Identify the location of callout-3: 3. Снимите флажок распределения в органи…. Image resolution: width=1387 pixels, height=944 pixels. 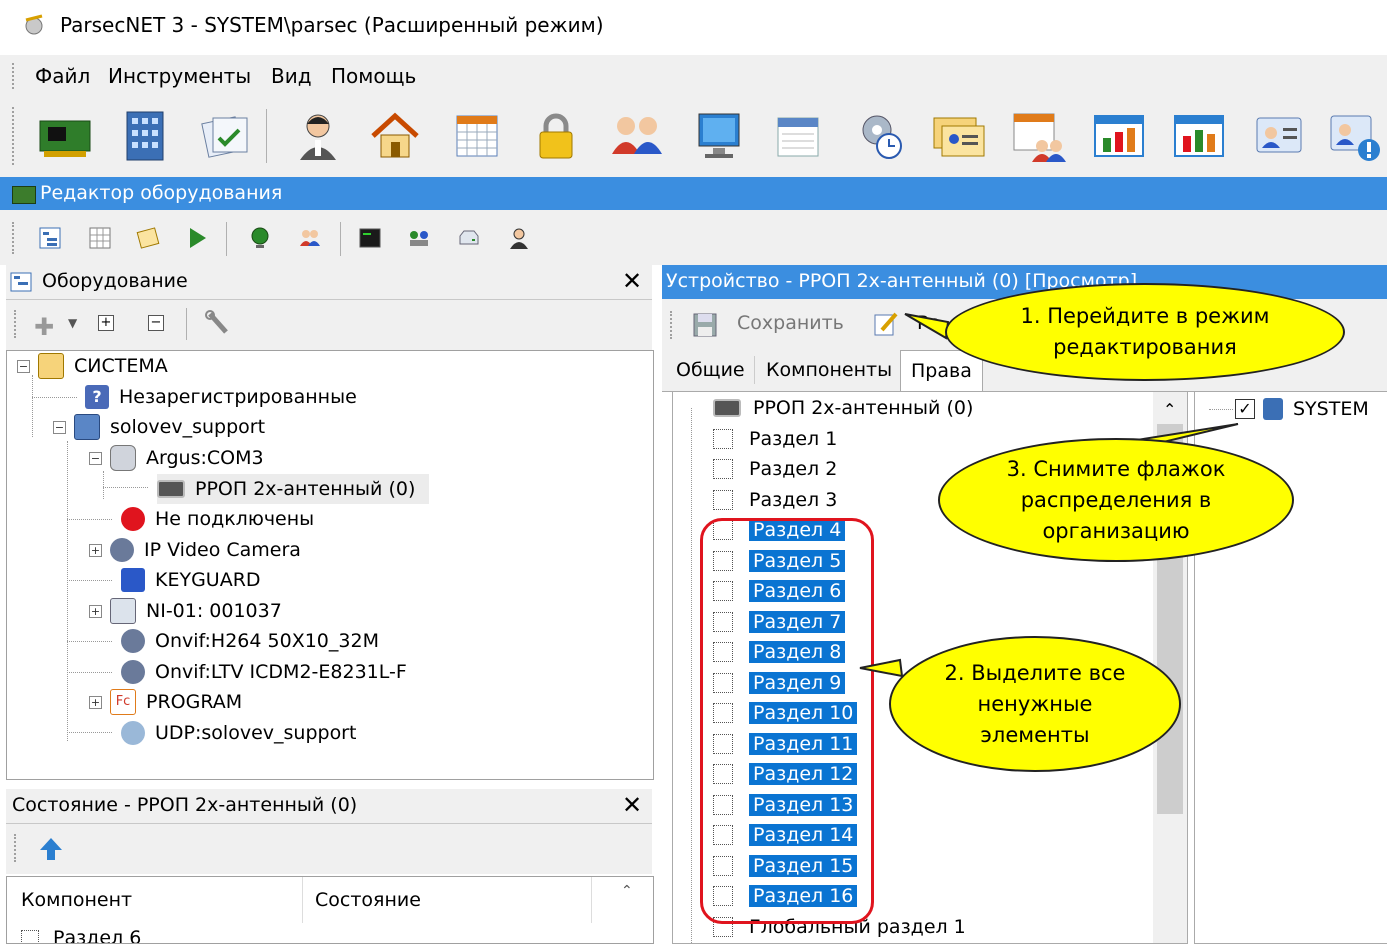
(1116, 500).